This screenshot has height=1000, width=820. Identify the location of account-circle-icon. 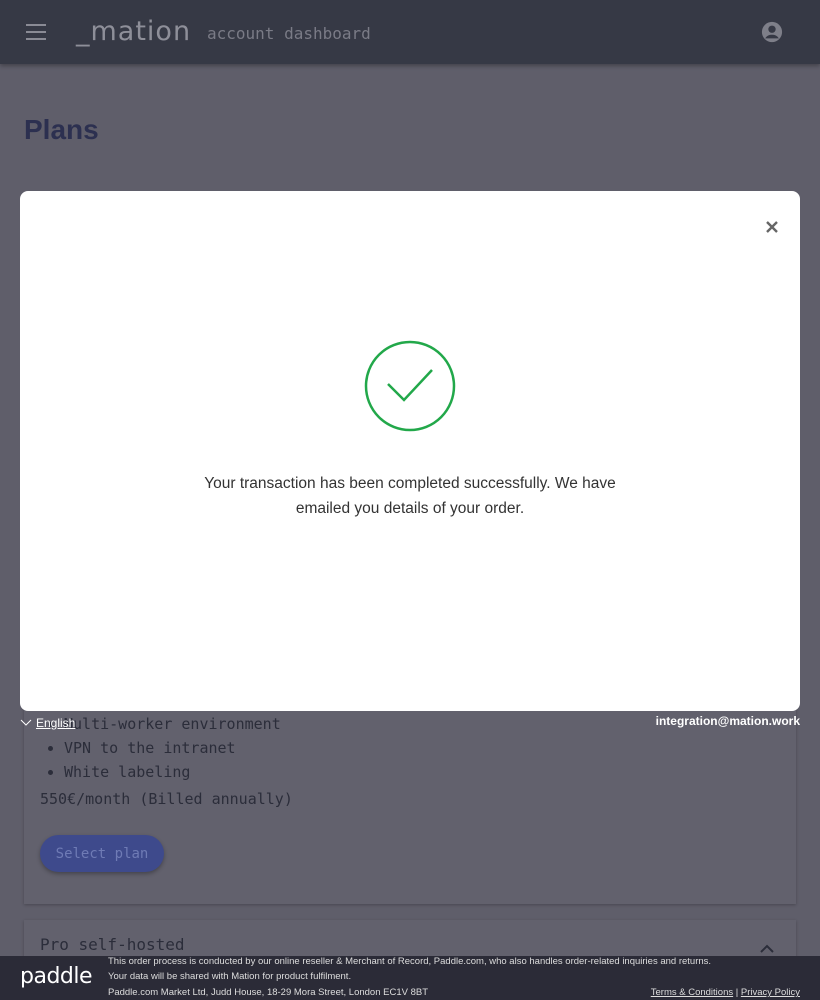
(772, 32).